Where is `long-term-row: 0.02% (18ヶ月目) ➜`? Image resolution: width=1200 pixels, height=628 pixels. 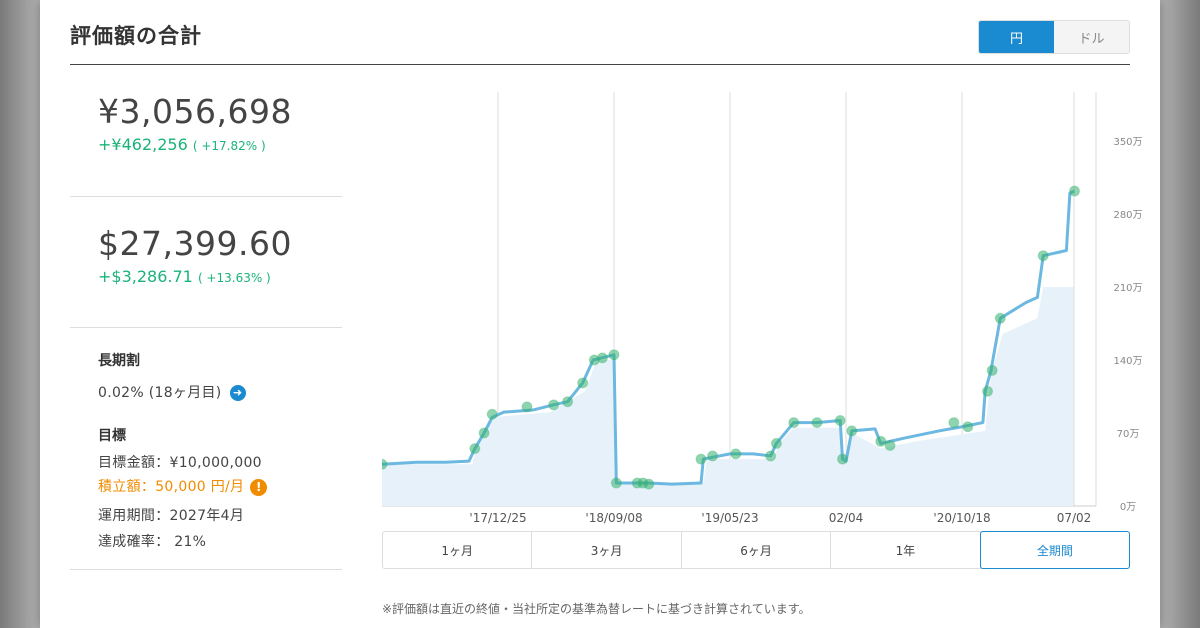
long-term-row: 0.02% (18ヶ月目) ➜ is located at coordinates (172, 392).